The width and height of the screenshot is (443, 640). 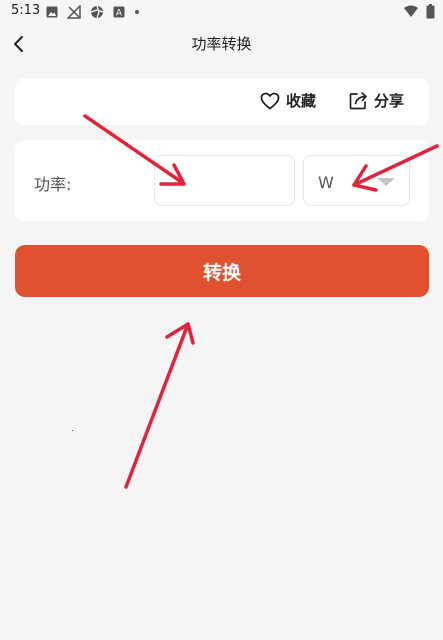 What do you see at coordinates (74, 12) in the screenshot?
I see `no-signal-icon` at bounding box center [74, 12].